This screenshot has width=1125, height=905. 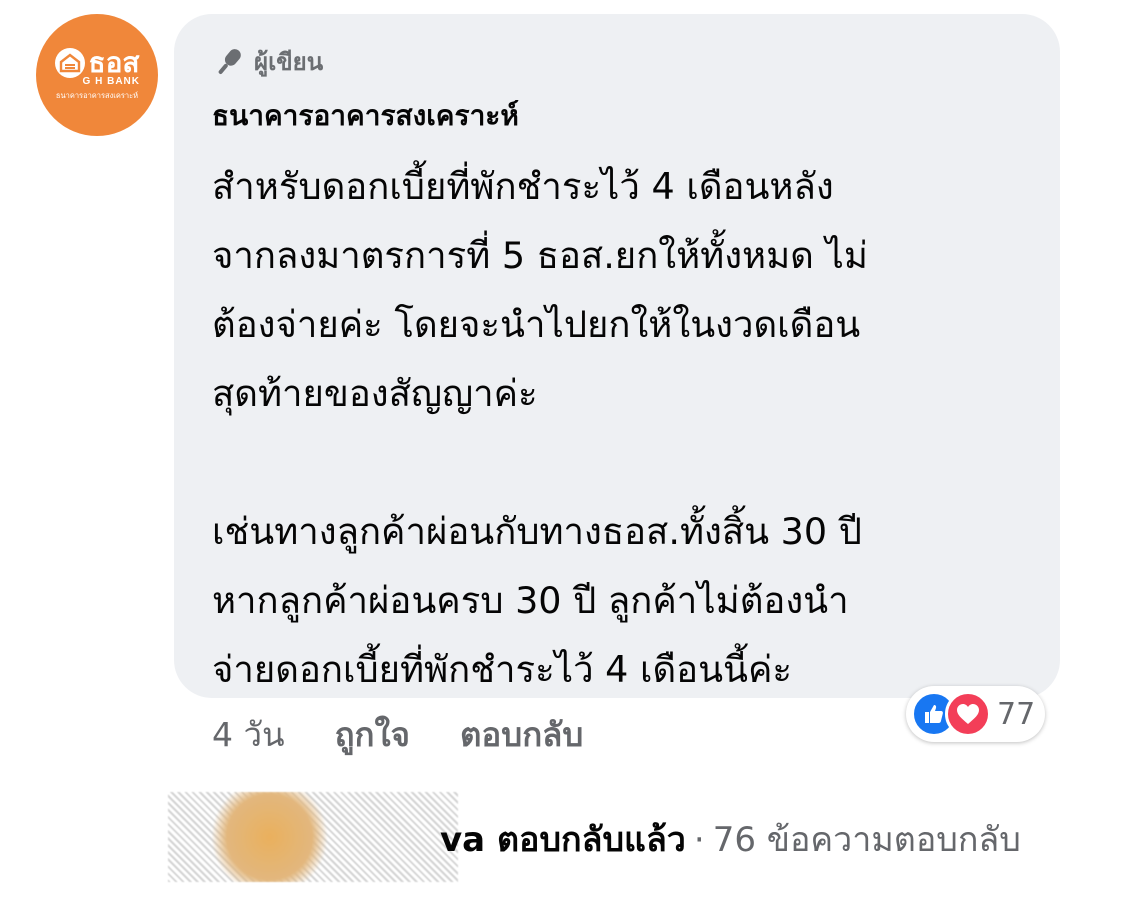 I want to click on reaction-count: 77, so click(x=1016, y=714).